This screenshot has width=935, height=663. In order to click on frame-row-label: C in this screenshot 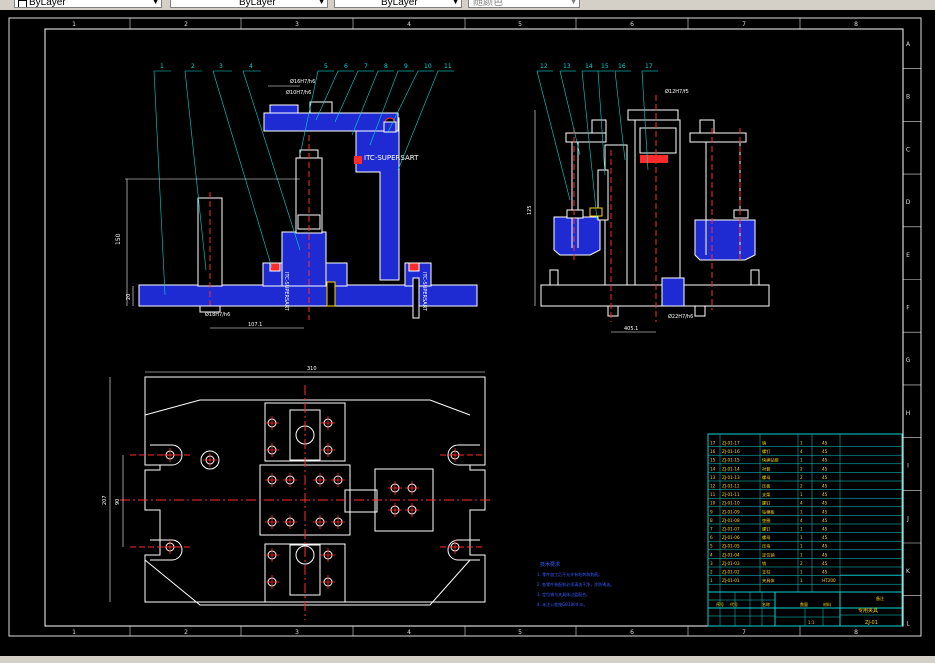, I will do `click(908, 149)`.